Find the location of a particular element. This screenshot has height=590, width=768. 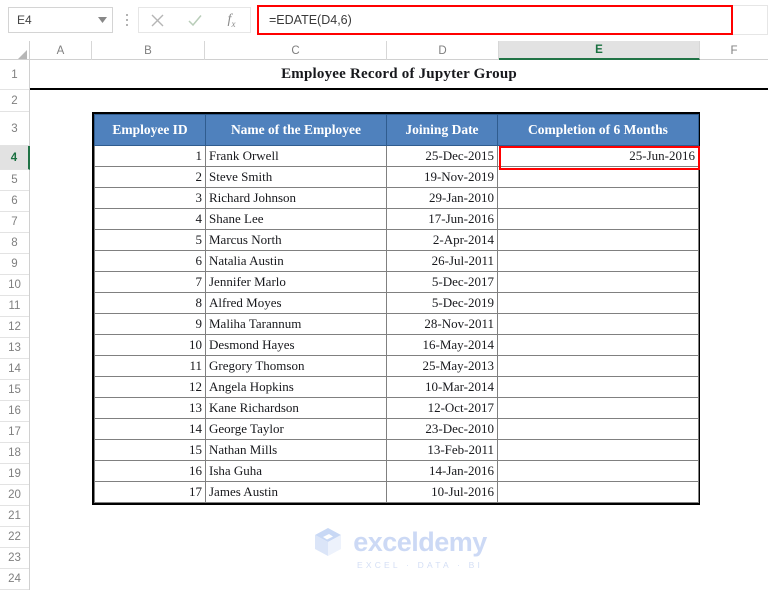

table-row: 9 Maliha Tarannum 28-Nov-2011 is located at coordinates (396, 324).